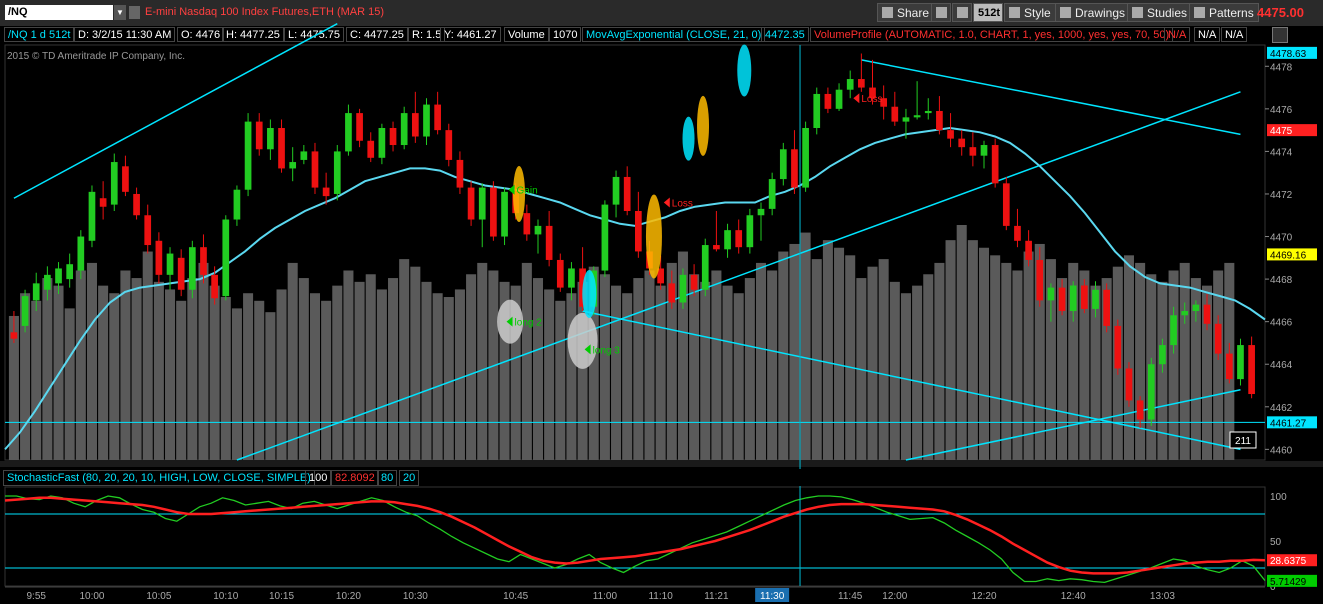  What do you see at coordinates (1281, 110) in the screenshot?
I see `price-tick-label: 4476` at bounding box center [1281, 110].